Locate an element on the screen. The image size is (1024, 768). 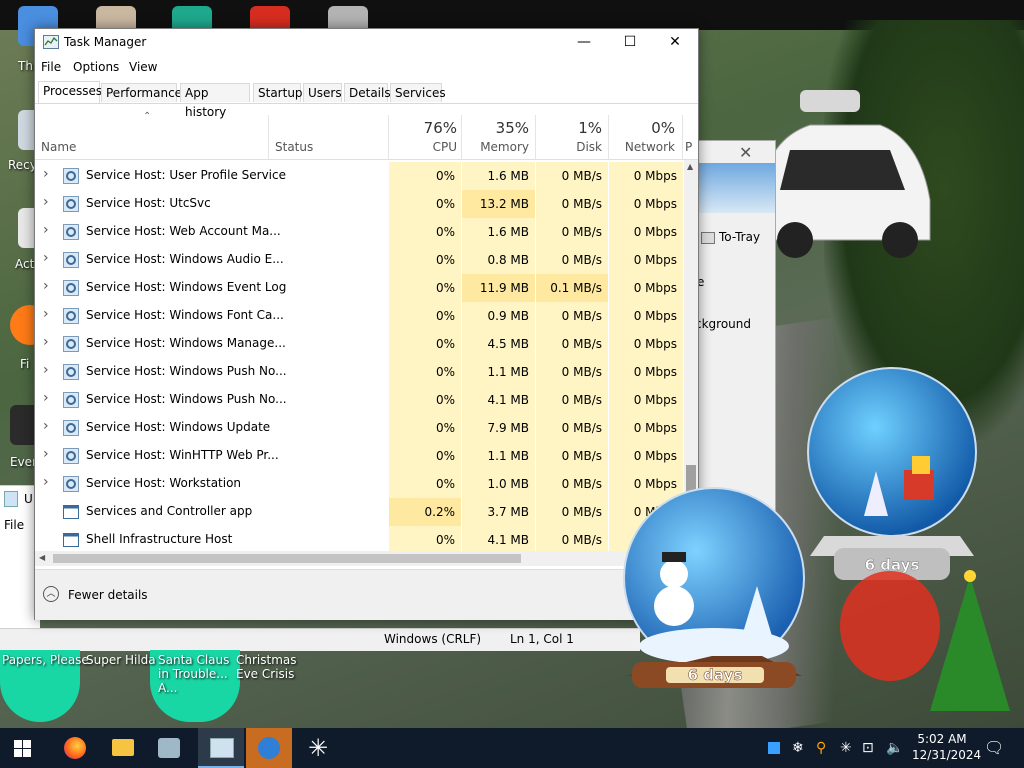
background-menu-file: File is located at coordinates (14, 525).